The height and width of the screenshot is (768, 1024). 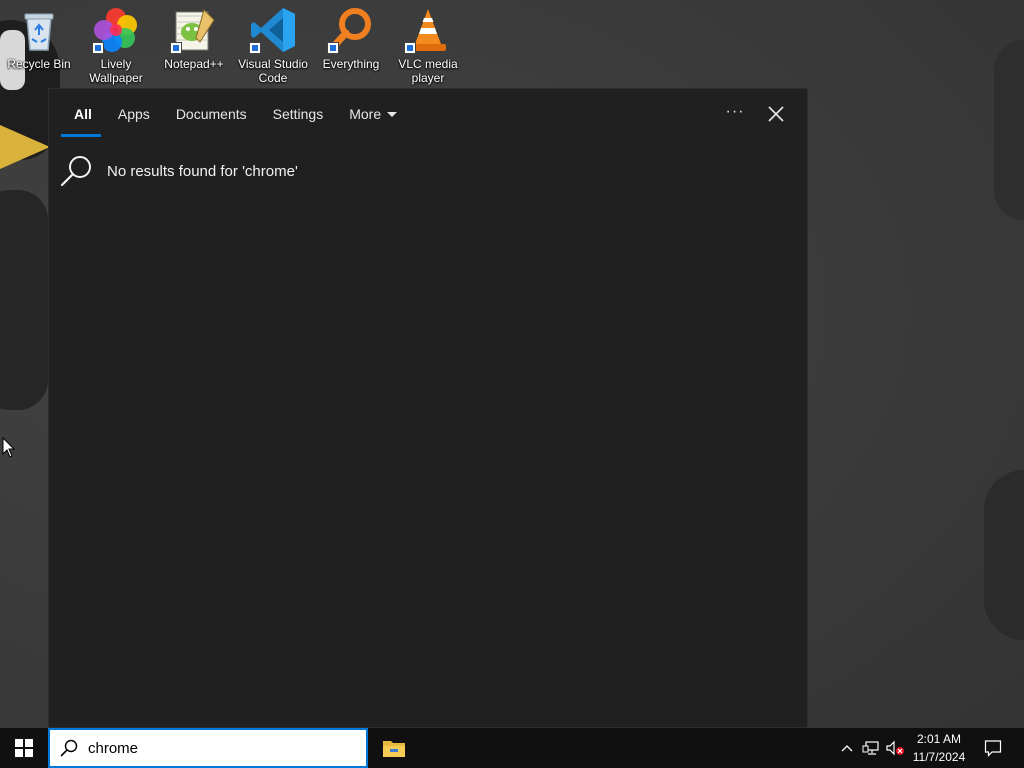 I want to click on desktop-icon-lively-wallpaper: Lively Wallpaper, so click(x=116, y=44).